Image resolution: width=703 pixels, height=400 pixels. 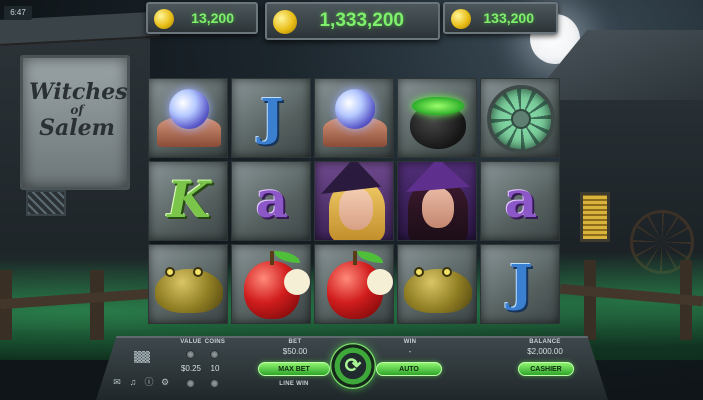 I want to click on game-logo: Witches of Salem, so click(x=78, y=110).